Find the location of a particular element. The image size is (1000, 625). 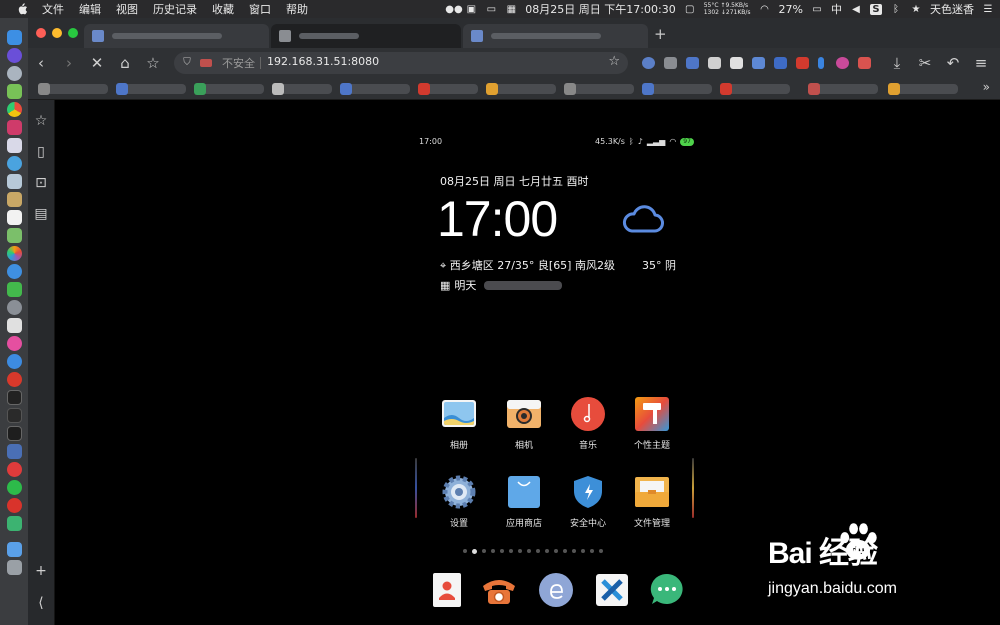

folder-icon is located at coordinates (14, 549).